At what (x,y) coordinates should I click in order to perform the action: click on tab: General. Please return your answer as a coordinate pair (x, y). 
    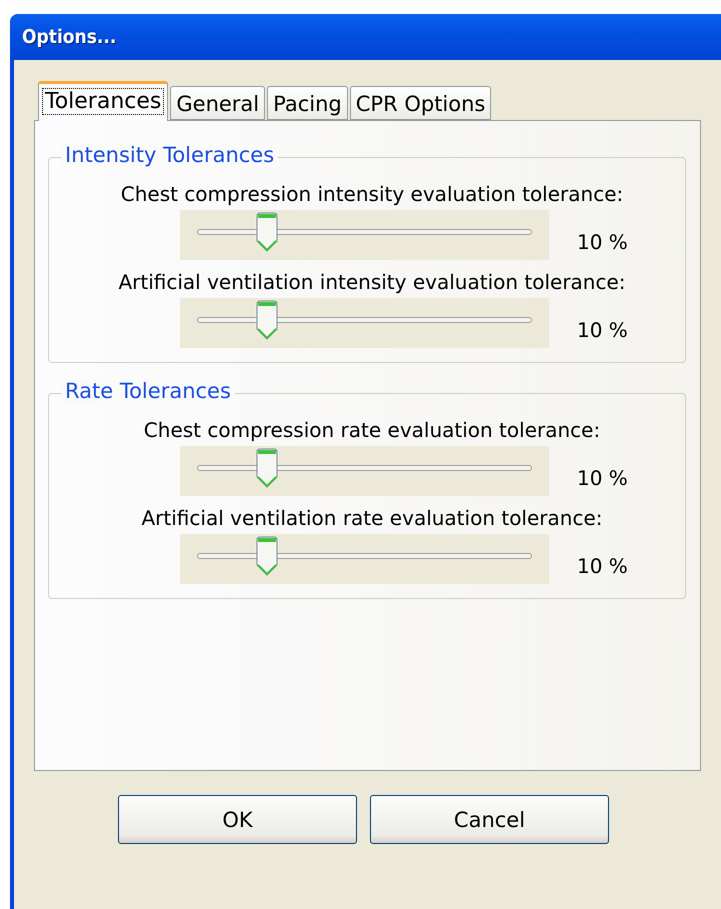
    Looking at the image, I should click on (218, 103).